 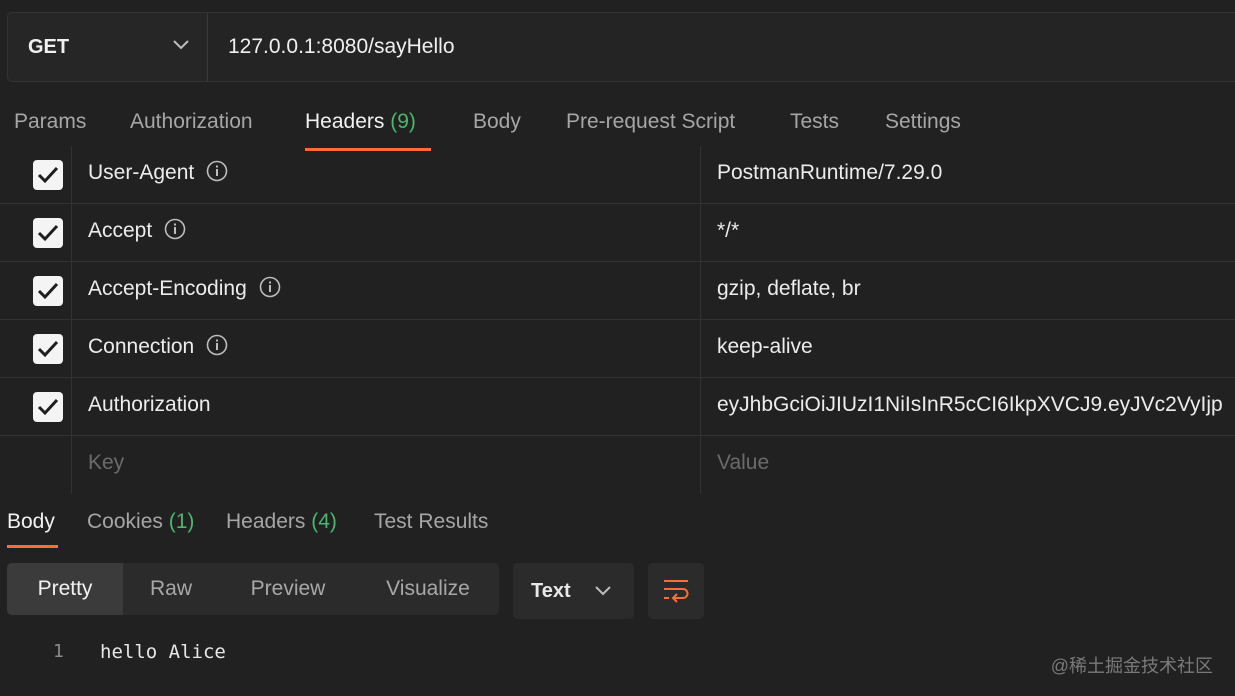 What do you see at coordinates (1131, 666) in the screenshot?
I see `watermark: @稀土掘金技术社区` at bounding box center [1131, 666].